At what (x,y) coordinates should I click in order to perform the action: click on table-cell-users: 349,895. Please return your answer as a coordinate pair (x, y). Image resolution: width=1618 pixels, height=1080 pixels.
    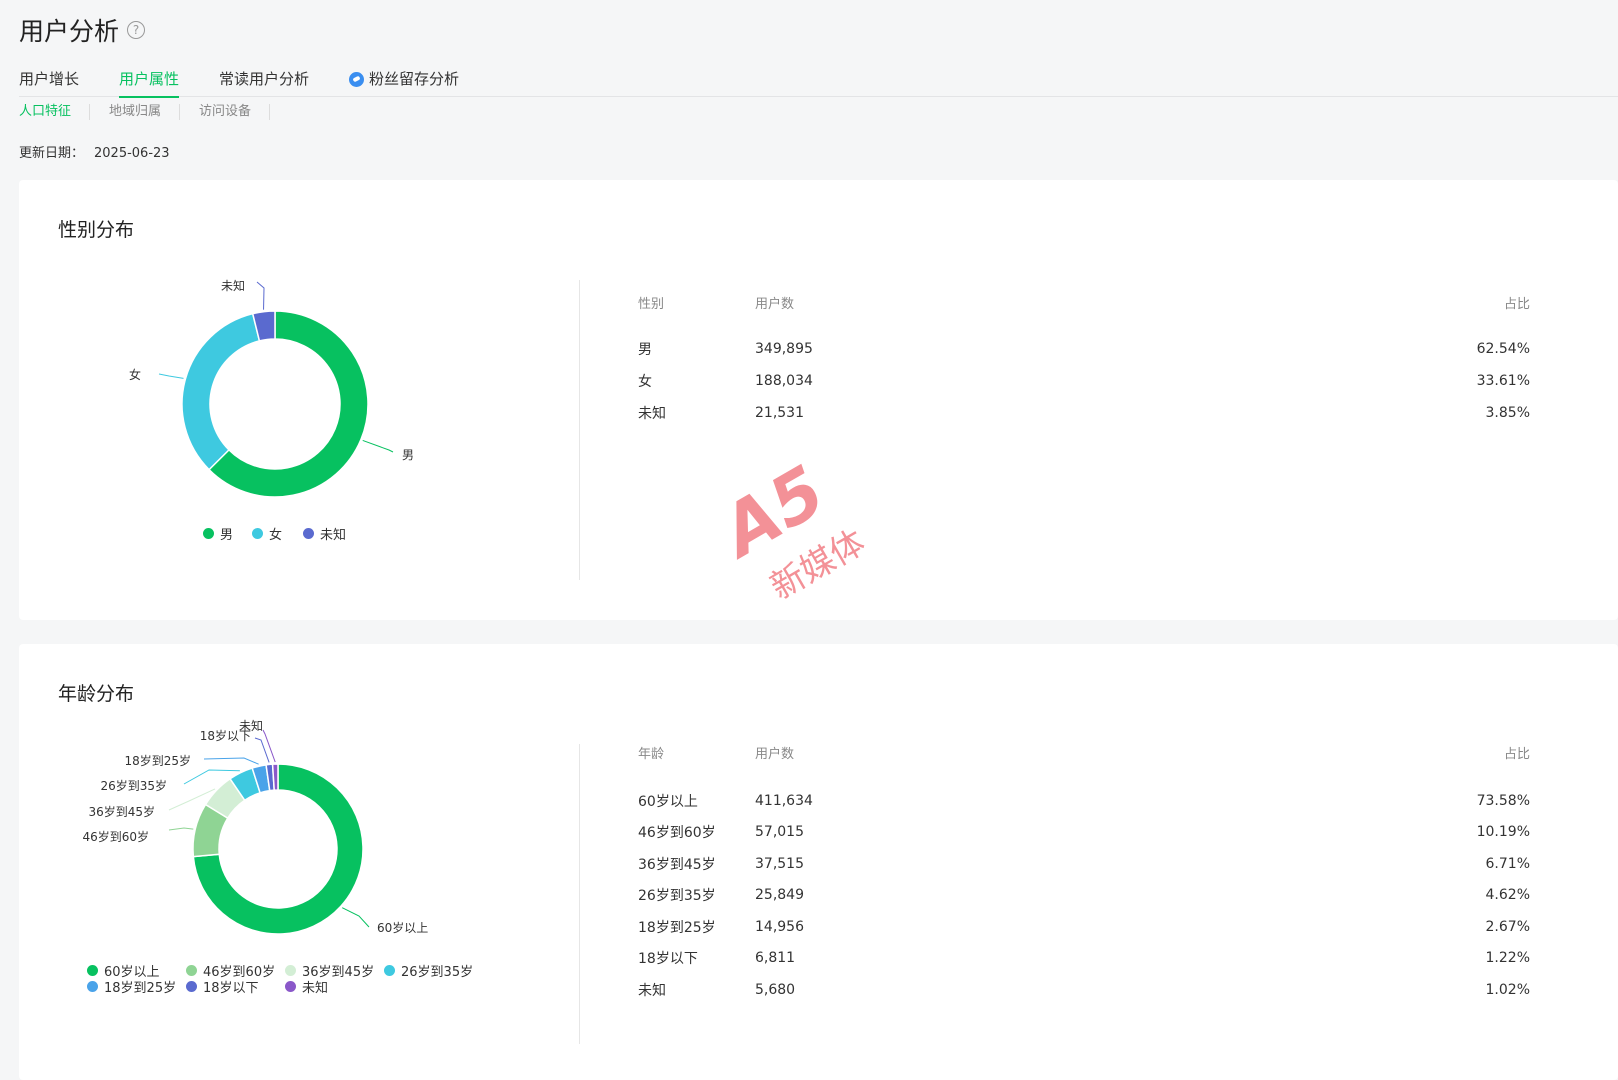
    Looking at the image, I should click on (784, 349).